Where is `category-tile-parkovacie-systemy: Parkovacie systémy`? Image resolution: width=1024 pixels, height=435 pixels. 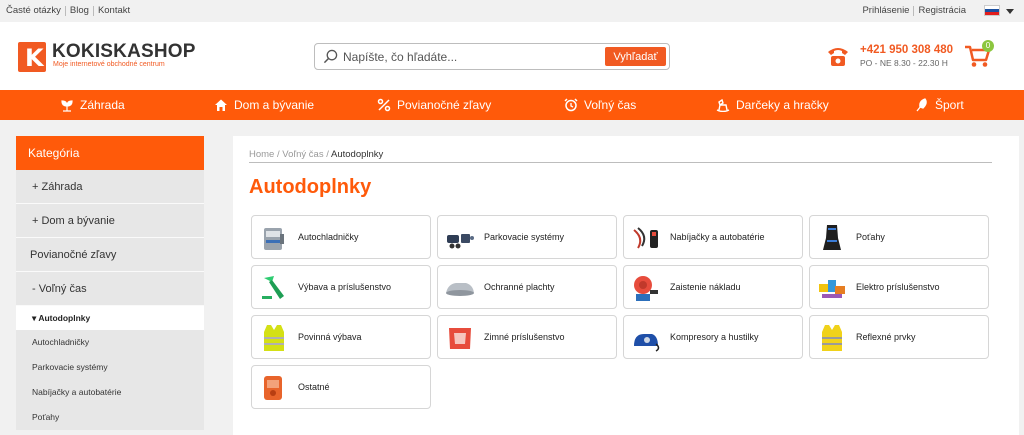
category-tile-parkovacie-systemy: Parkovacie systémy is located at coordinates (527, 237).